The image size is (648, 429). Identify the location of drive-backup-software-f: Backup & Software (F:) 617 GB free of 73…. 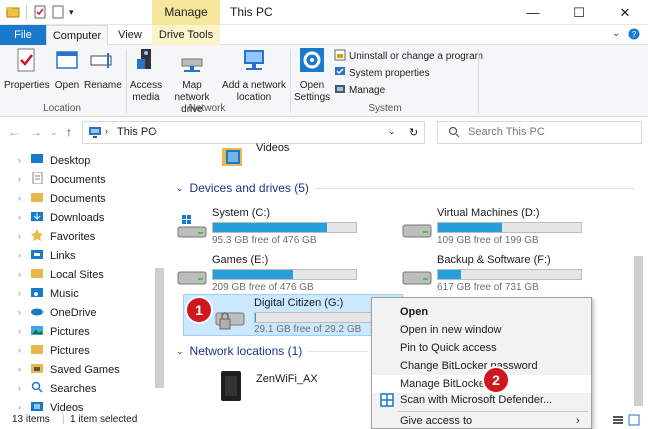
(509, 273).